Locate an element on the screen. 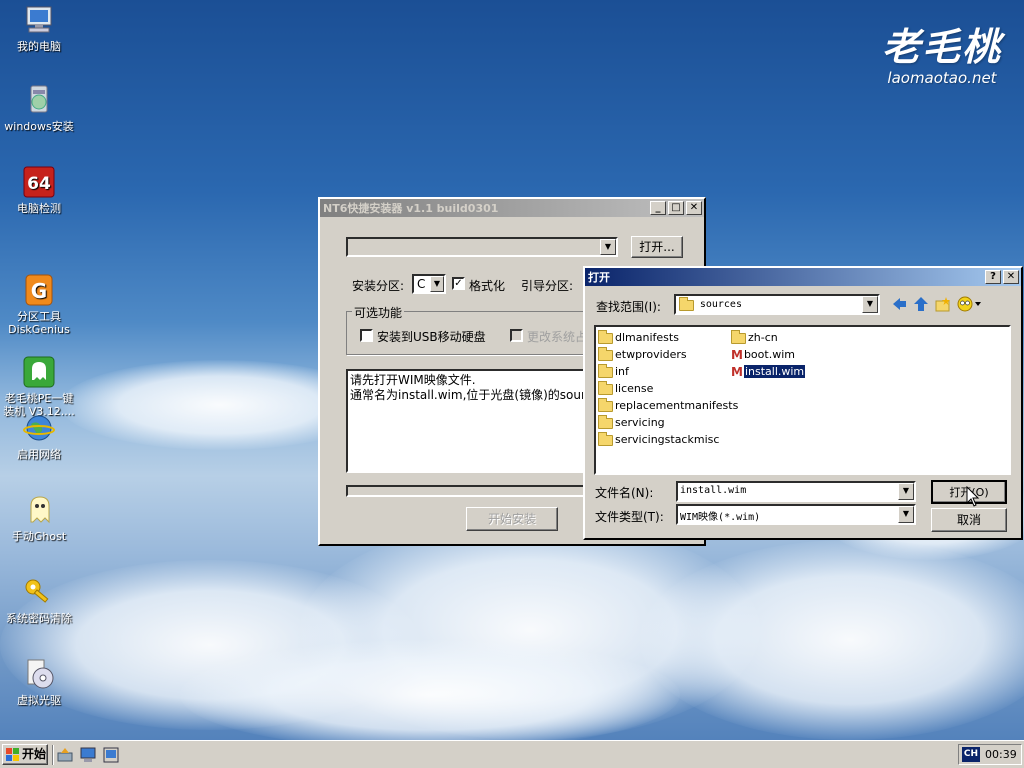 The image size is (1024, 768). list-item: servicingstackmisc is located at coordinates (658, 439).